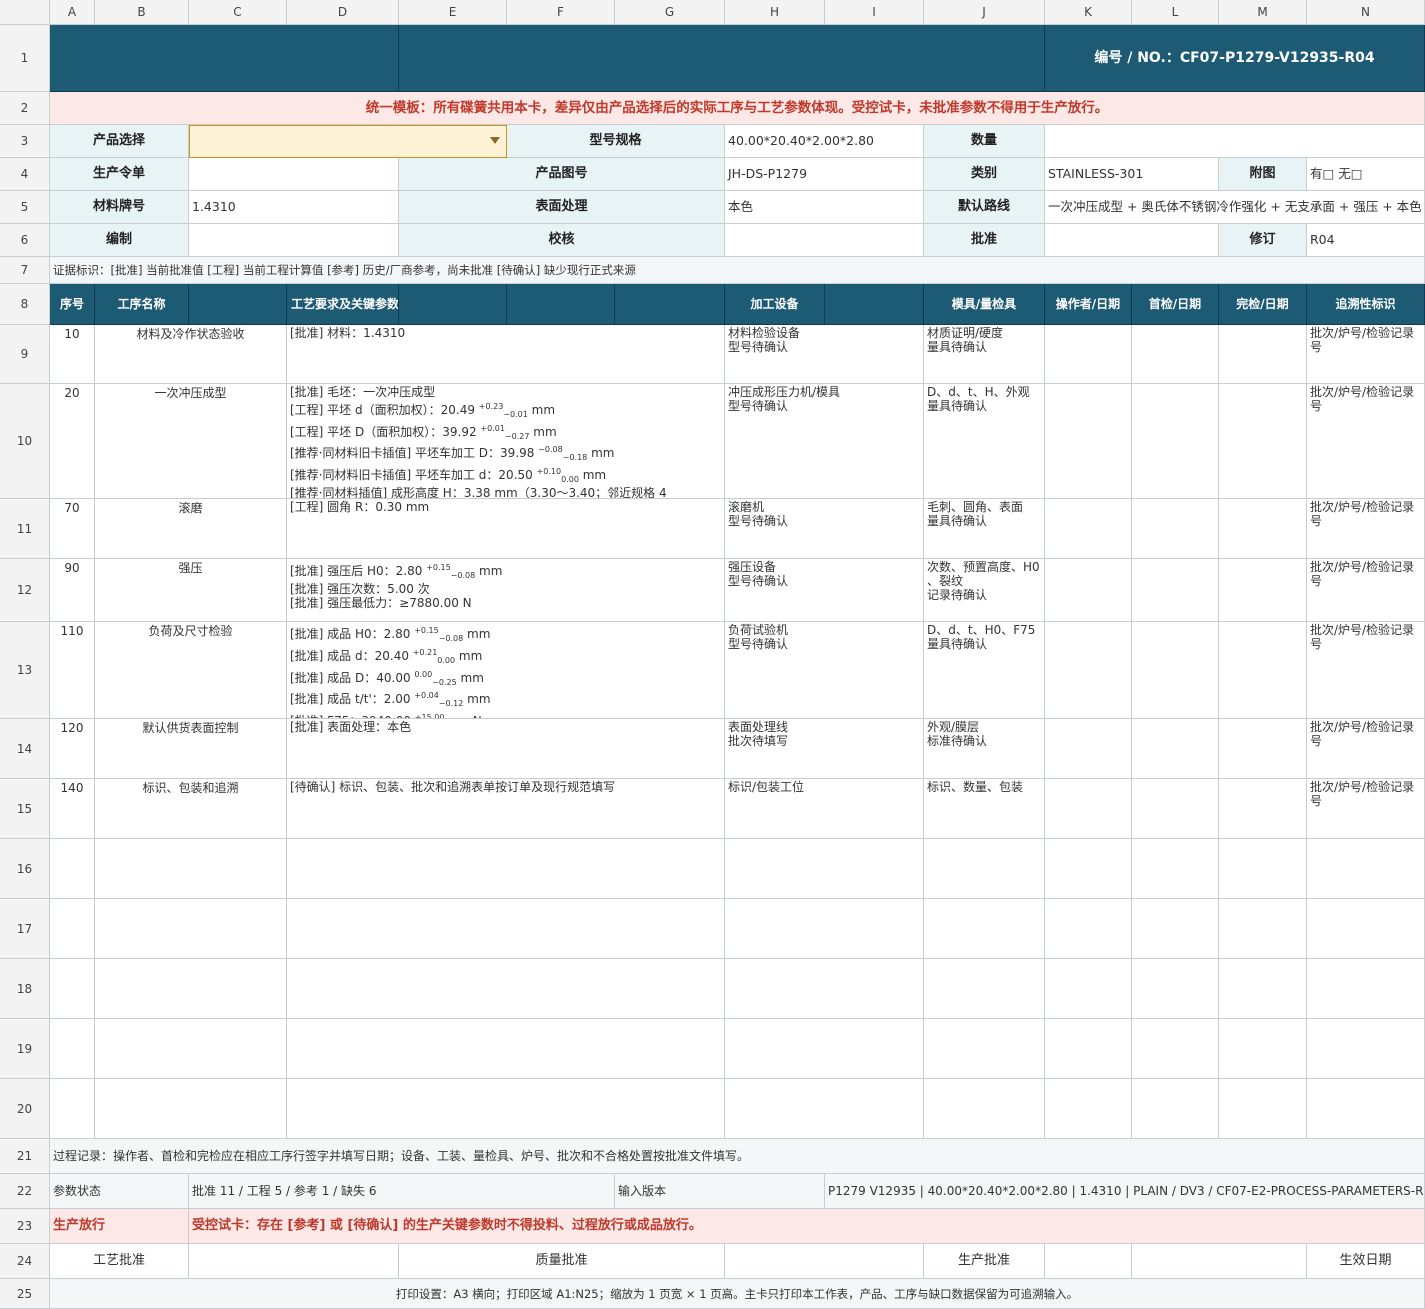 Image resolution: width=1425 pixels, height=1309 pixels. Describe the element at coordinates (506, 354) in the screenshot. I see `op-requirements: [批准] 材料：1.4310` at that location.